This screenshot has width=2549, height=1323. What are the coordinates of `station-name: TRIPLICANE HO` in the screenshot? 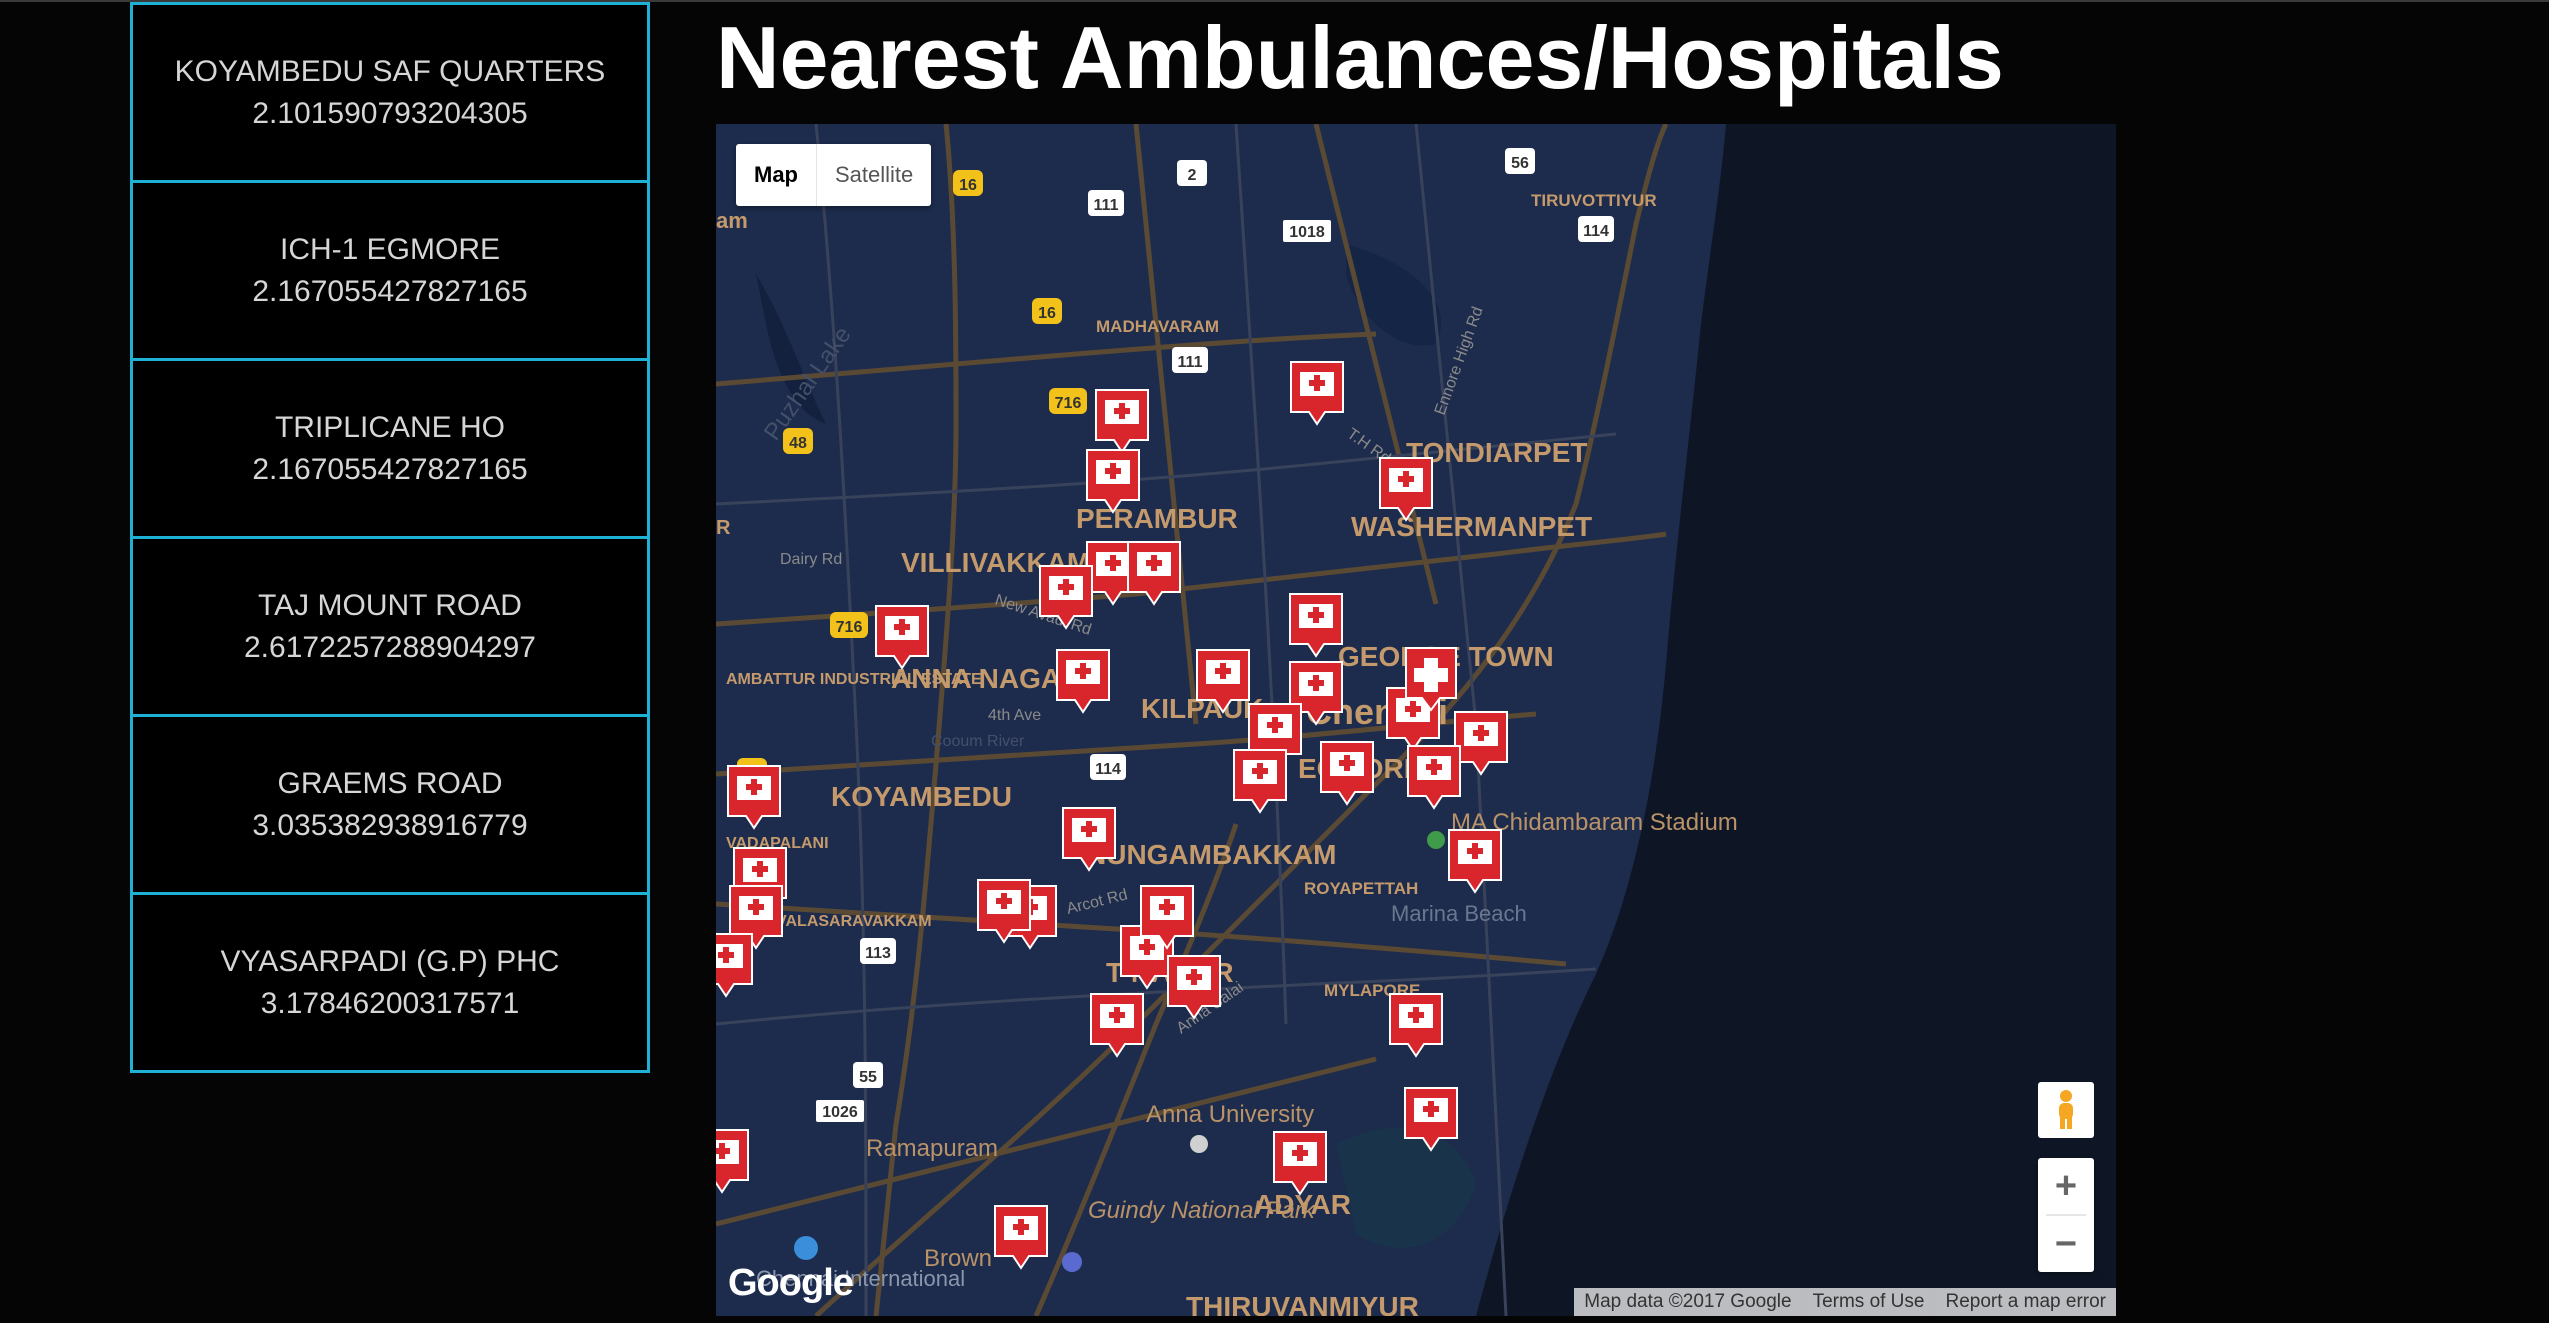 It's located at (390, 427).